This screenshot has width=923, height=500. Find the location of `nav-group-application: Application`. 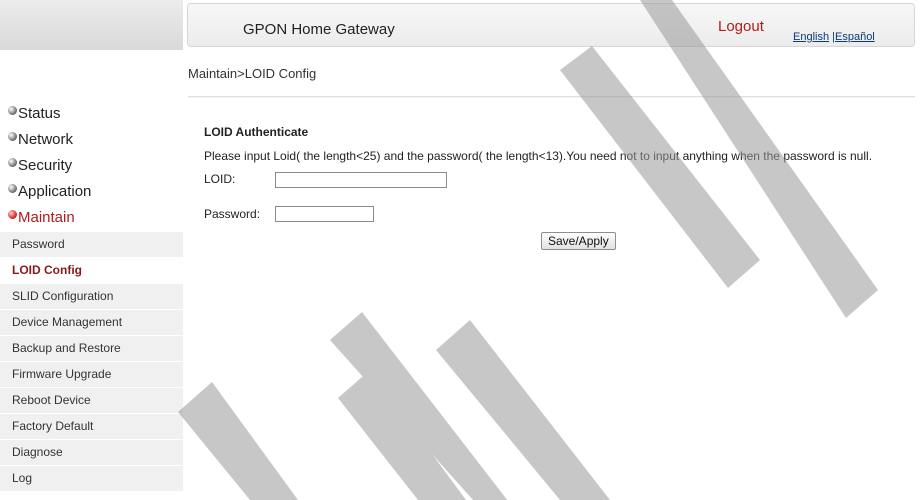

nav-group-application: Application is located at coordinates (91, 191).